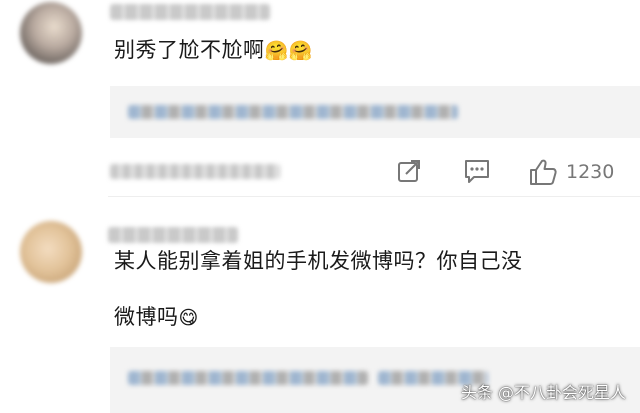  What do you see at coordinates (146, 317) in the screenshot?
I see `comment-body-line2: 微博吗` at bounding box center [146, 317].